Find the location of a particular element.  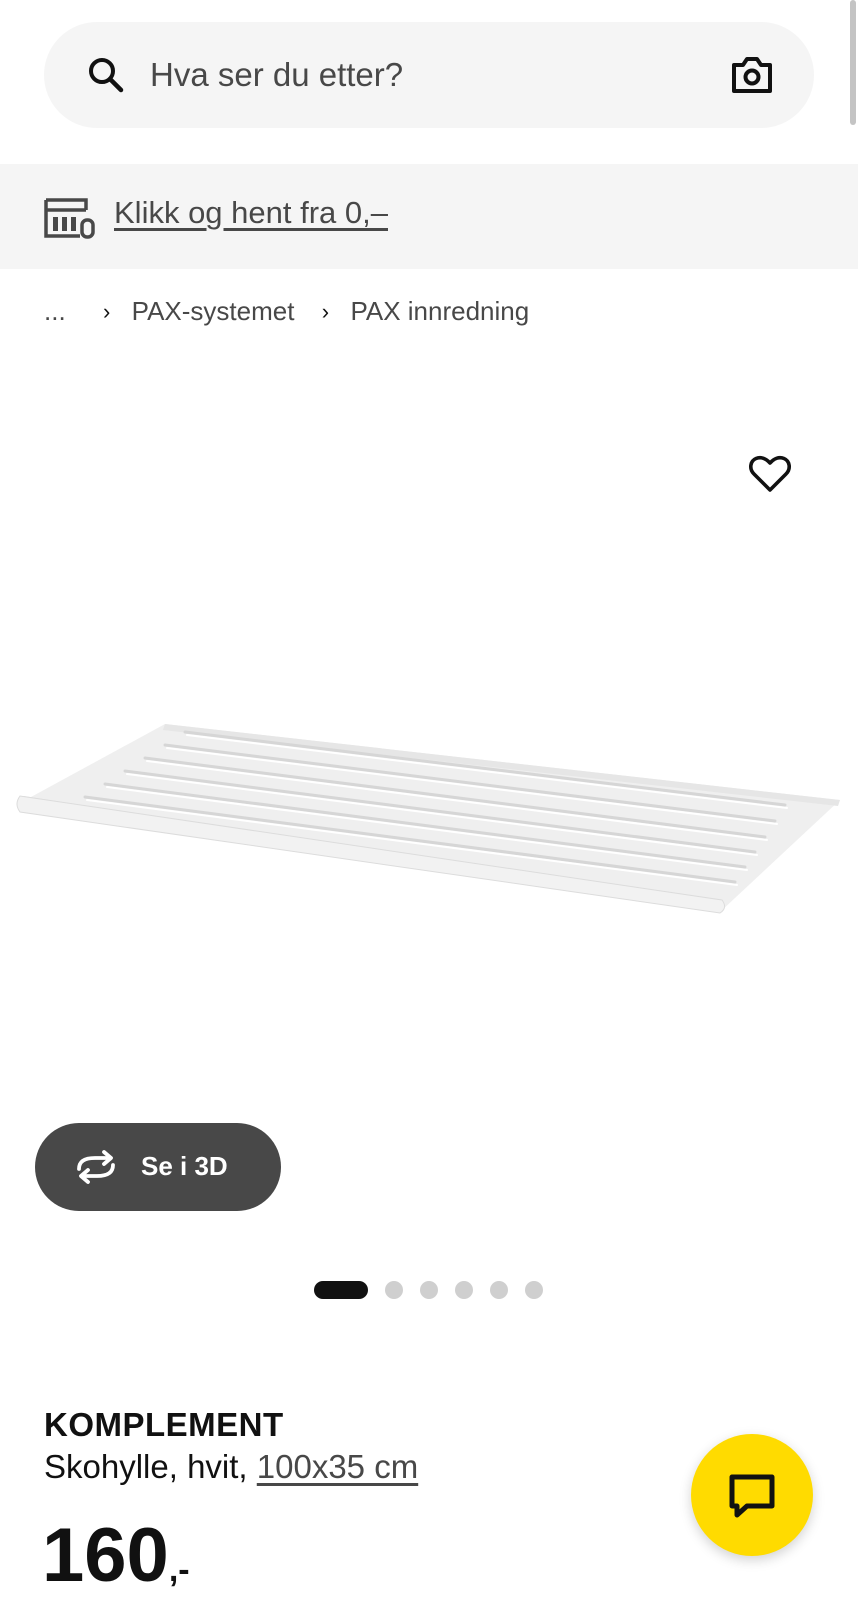

search-icon is located at coordinates (106, 75).